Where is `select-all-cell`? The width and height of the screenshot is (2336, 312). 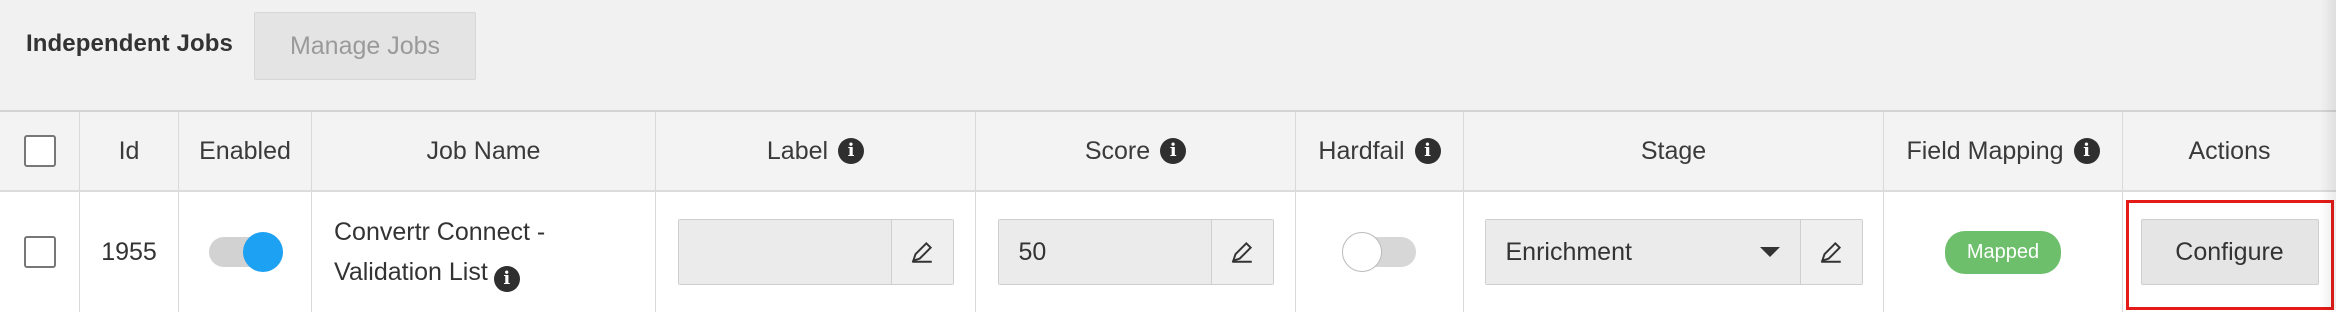 select-all-cell is located at coordinates (40, 151).